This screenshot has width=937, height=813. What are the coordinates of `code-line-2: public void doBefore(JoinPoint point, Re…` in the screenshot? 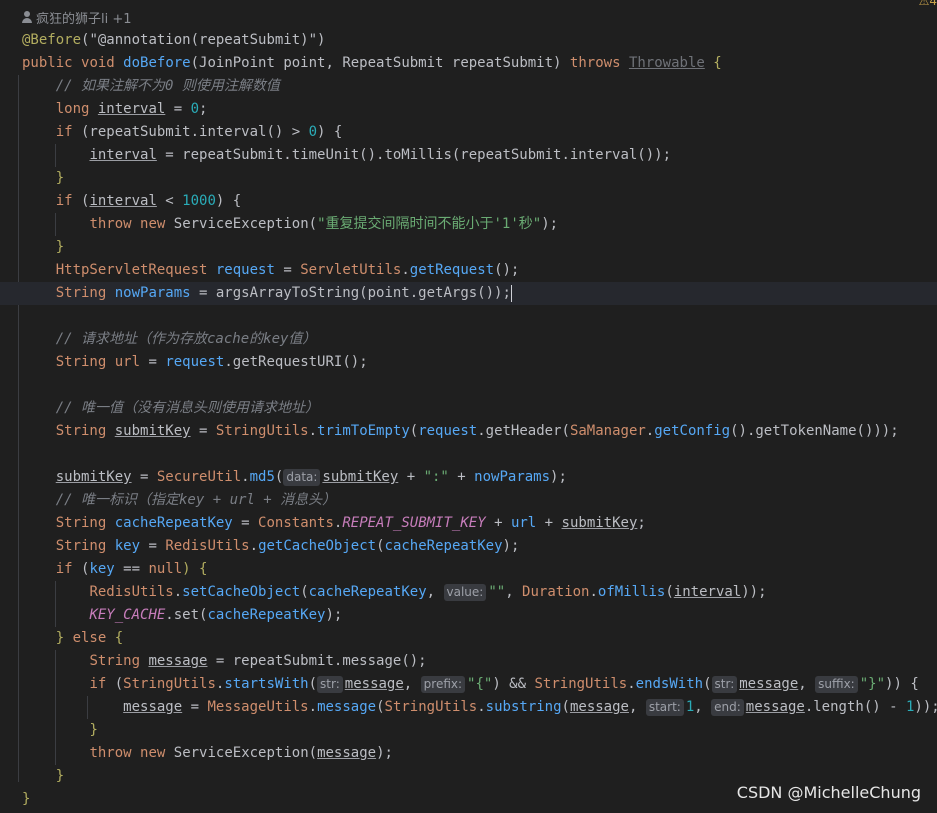 It's located at (479, 63).